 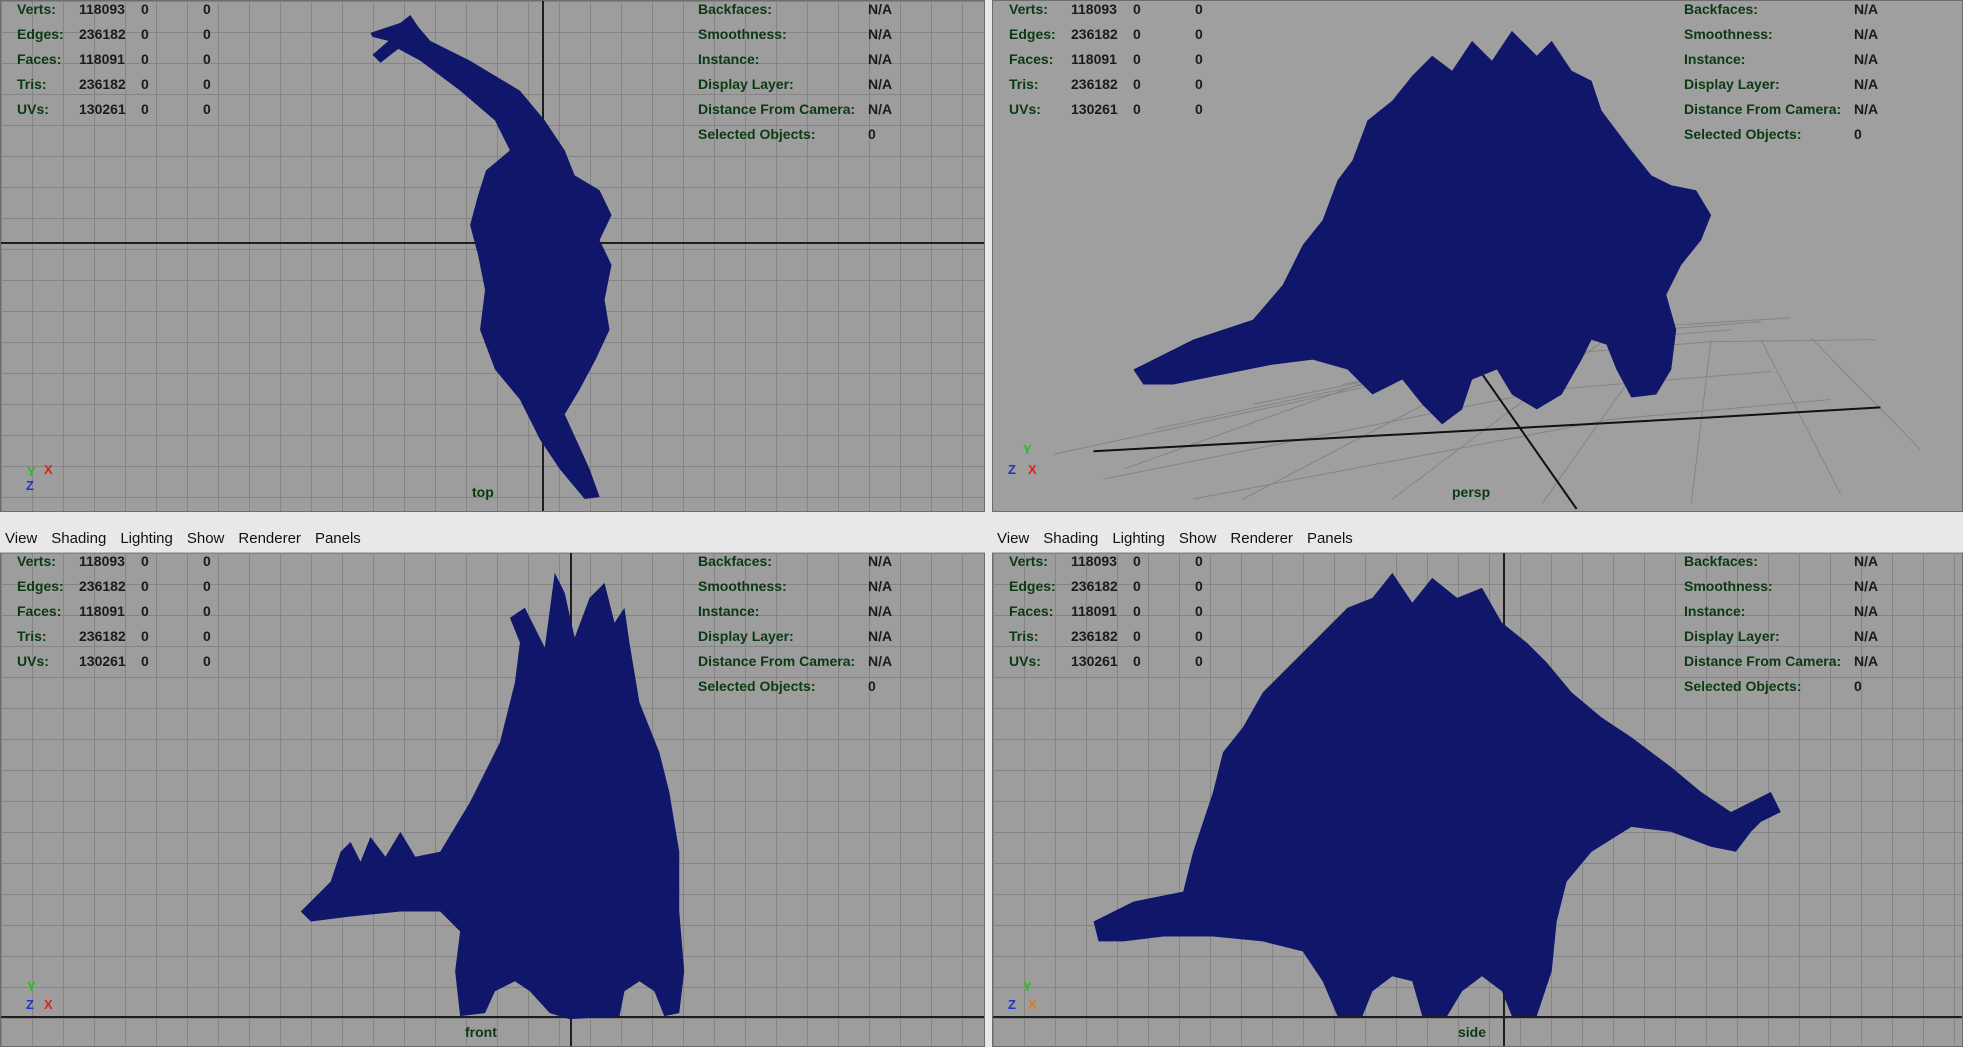 I want to click on camera-label: front, so click(x=481, y=1032).